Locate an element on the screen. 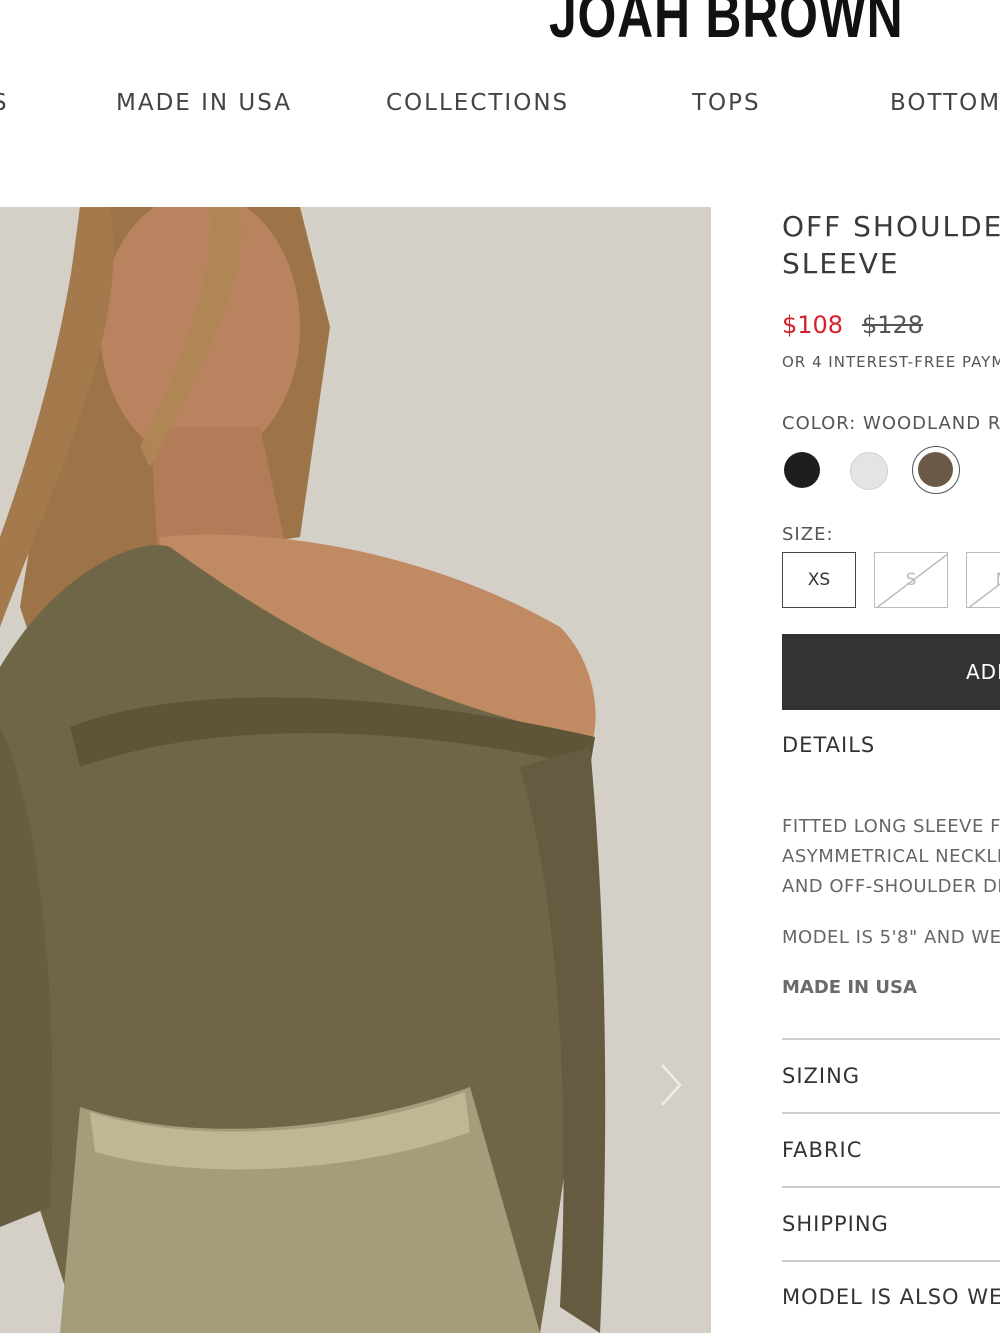  size-option-xs: XS is located at coordinates (819, 580).